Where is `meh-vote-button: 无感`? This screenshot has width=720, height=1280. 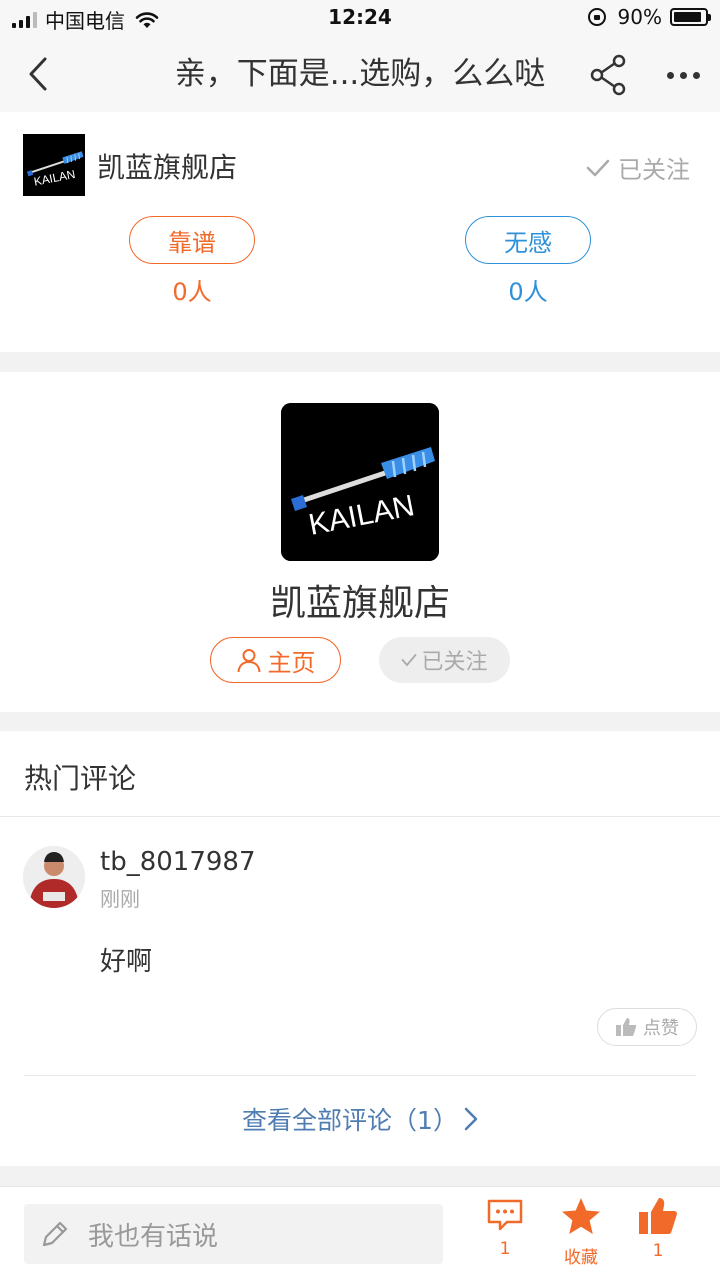 meh-vote-button: 无感 is located at coordinates (528, 240).